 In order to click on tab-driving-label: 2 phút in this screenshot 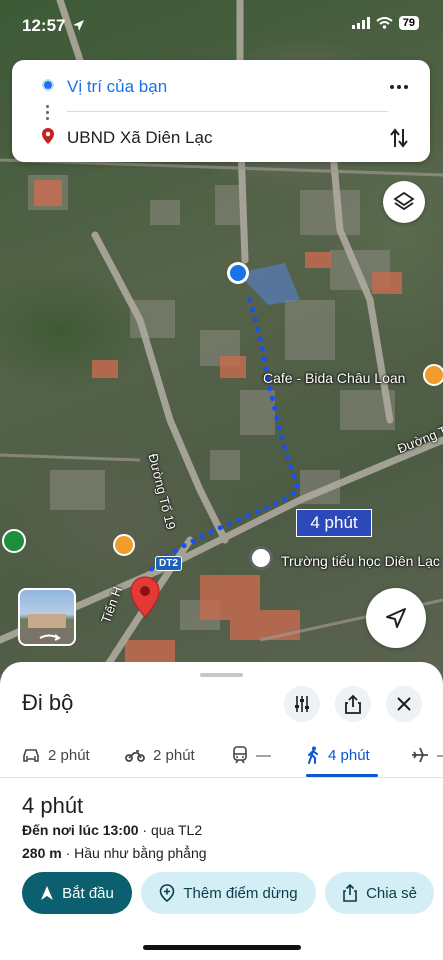, I will do `click(69, 755)`.